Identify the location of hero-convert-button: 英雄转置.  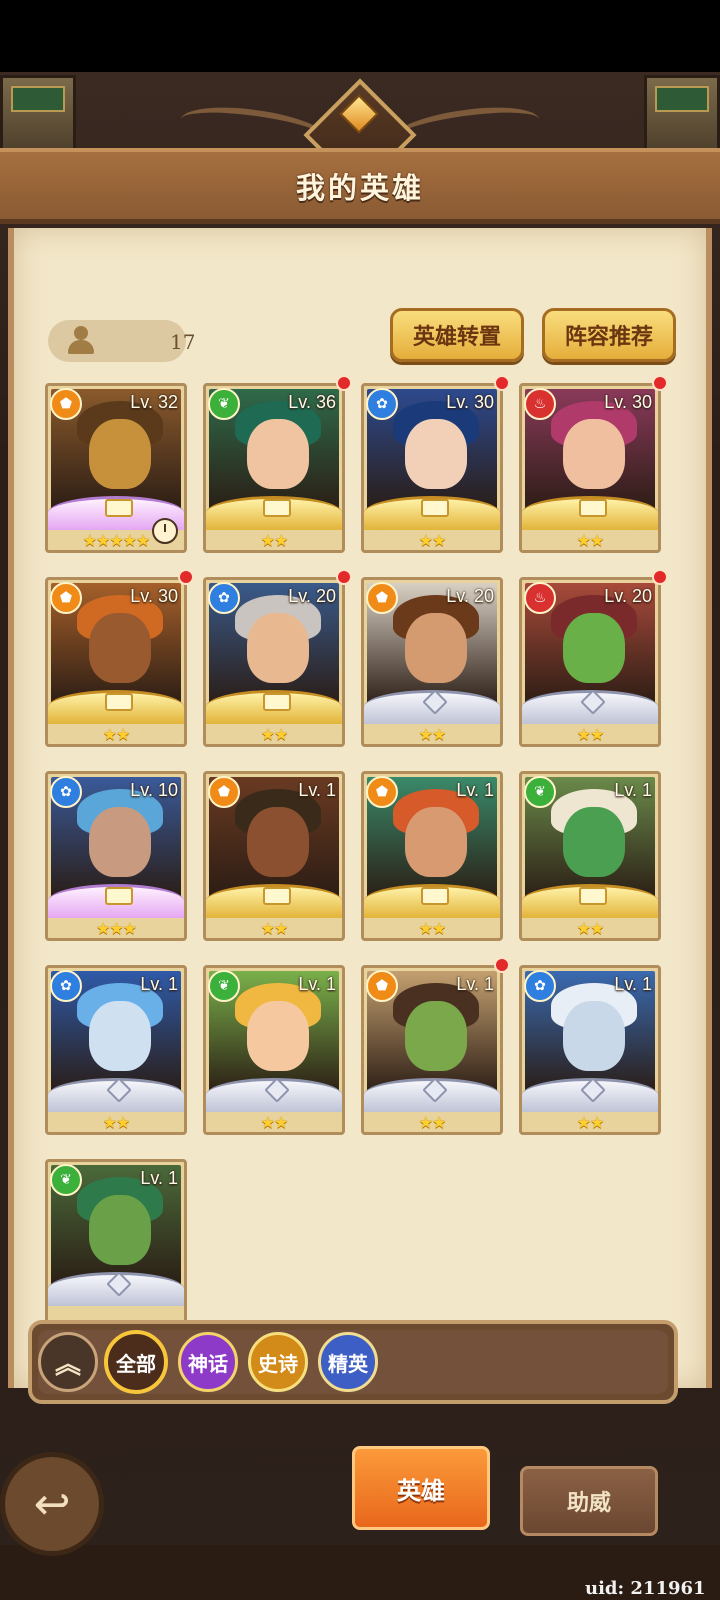
(457, 335).